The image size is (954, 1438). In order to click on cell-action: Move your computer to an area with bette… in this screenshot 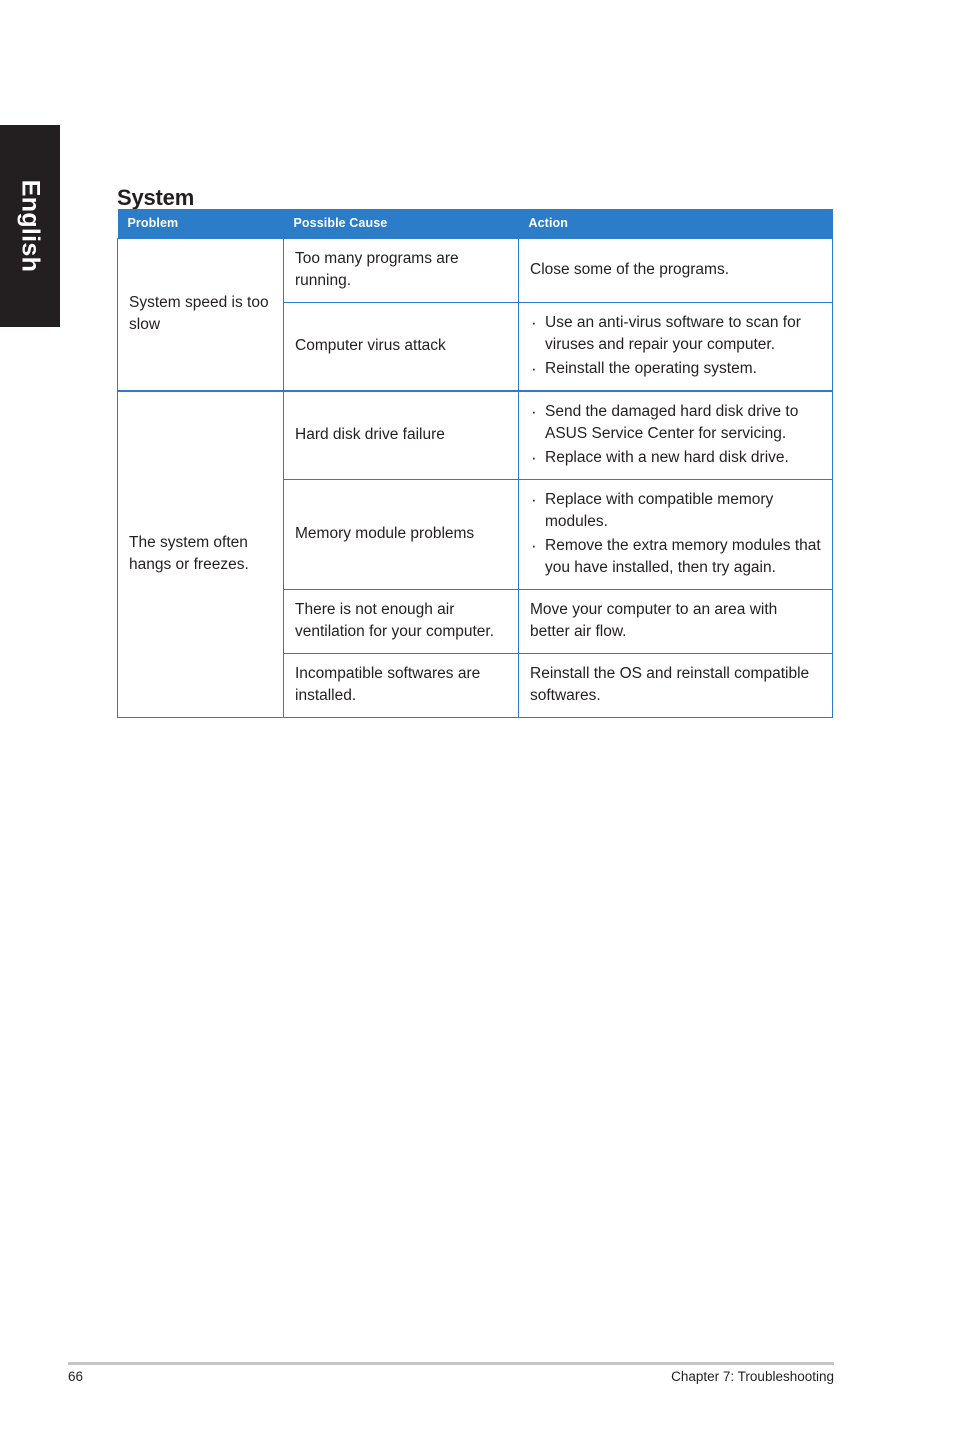, I will do `click(675, 621)`.